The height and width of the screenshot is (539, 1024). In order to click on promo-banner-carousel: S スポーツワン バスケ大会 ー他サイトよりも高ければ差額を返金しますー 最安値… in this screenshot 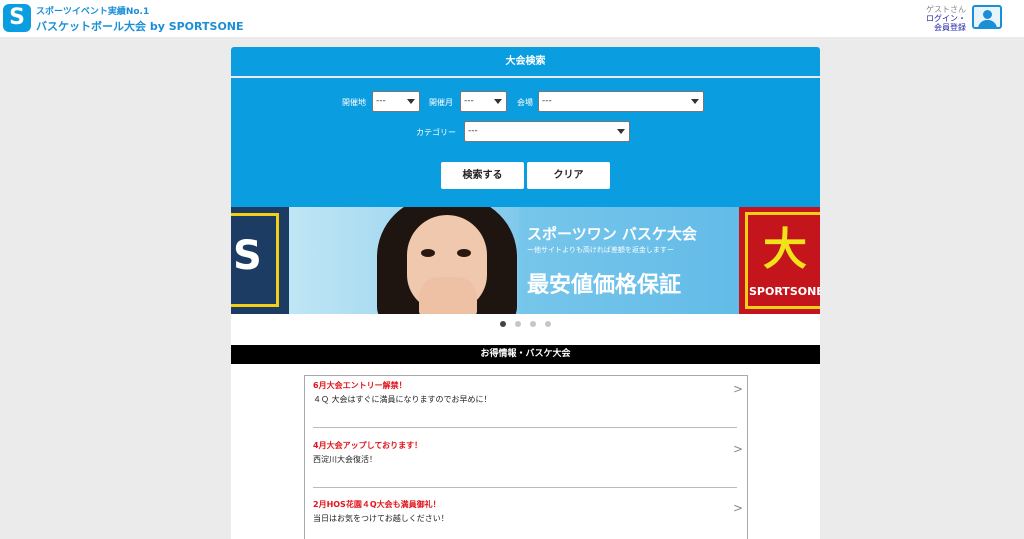, I will do `click(525, 260)`.